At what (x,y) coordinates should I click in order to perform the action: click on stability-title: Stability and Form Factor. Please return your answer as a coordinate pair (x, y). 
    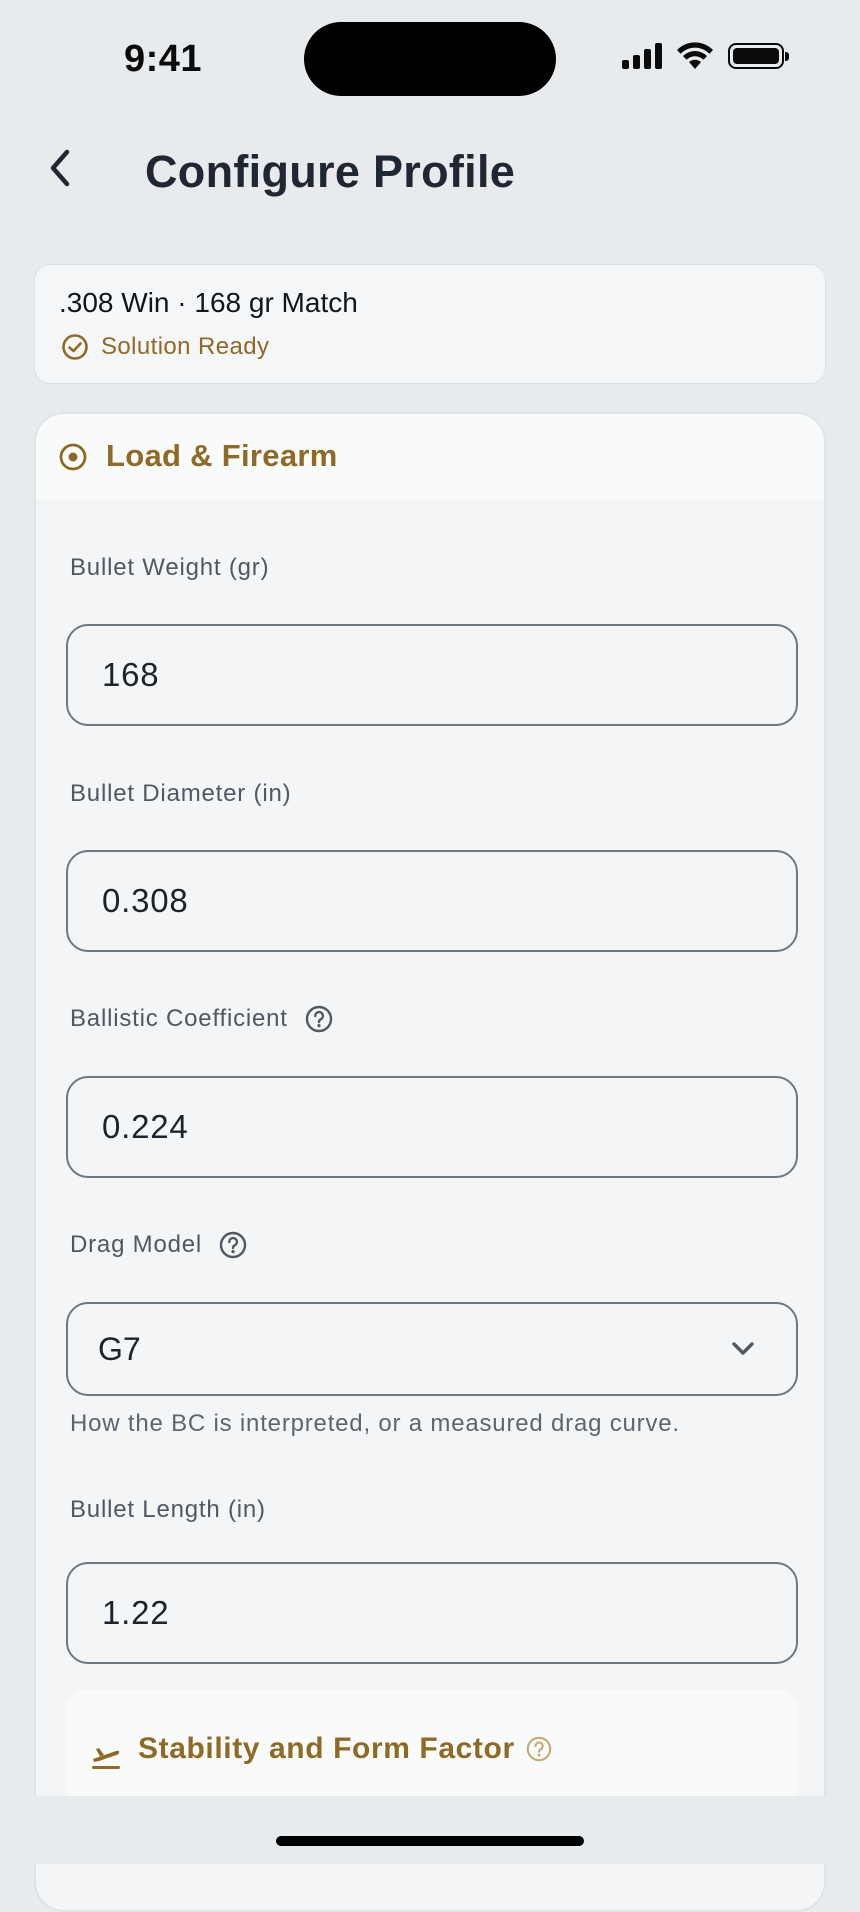
    Looking at the image, I should click on (345, 1749).